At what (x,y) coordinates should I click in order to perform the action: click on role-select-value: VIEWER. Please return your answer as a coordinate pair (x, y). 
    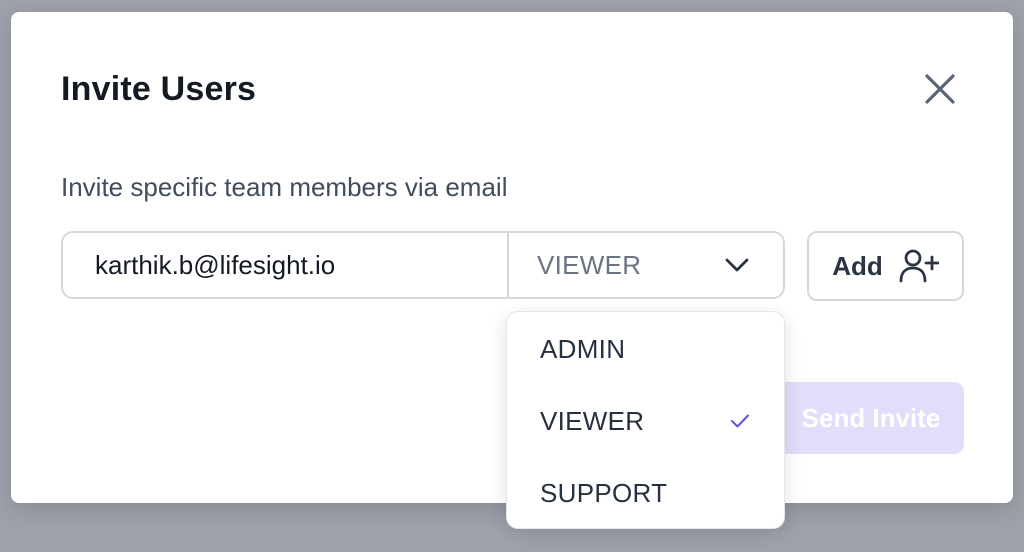
    Looking at the image, I should click on (589, 264).